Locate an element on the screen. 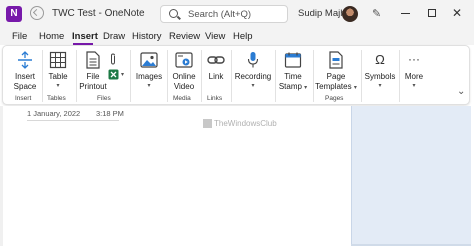  search-box: Search (Alt+Q) is located at coordinates (224, 14).